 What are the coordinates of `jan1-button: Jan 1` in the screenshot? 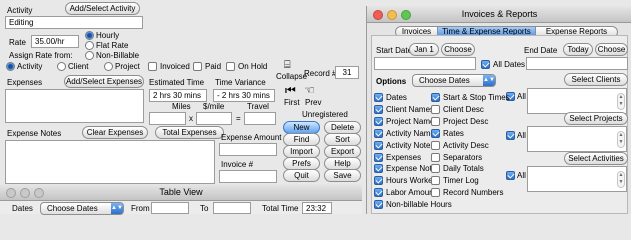 It's located at (424, 49).